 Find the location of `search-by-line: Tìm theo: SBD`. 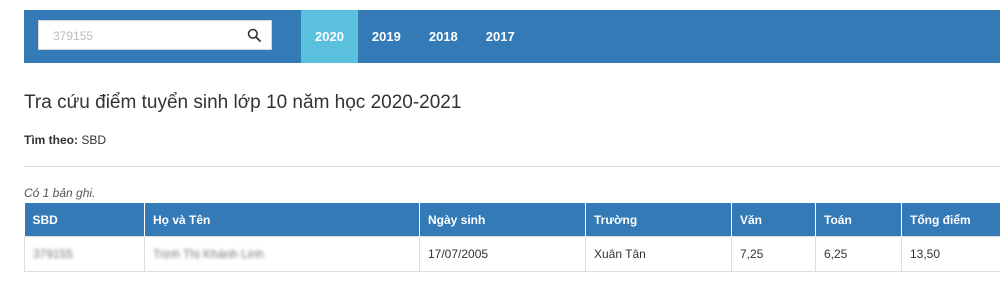

search-by-line: Tìm theo: SBD is located at coordinates (65, 140).